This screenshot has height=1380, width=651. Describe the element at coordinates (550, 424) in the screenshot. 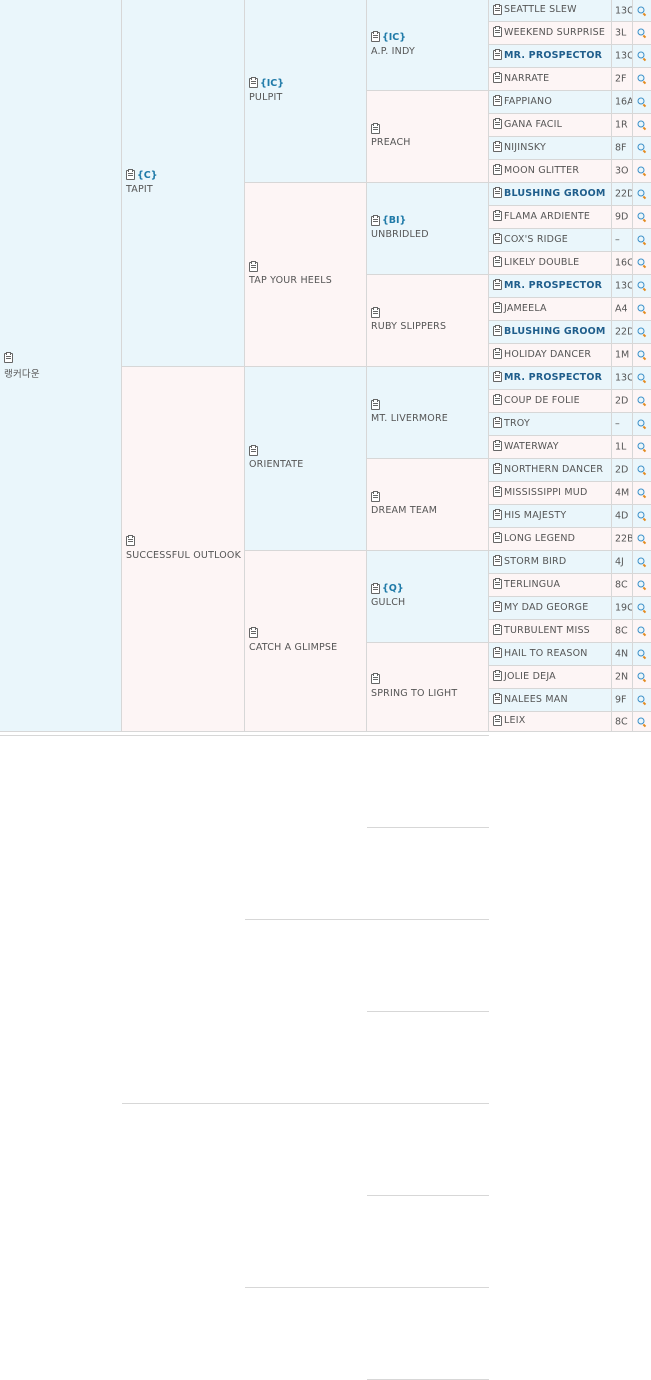

I see `pedigree-cell-gen5: TROY` at that location.